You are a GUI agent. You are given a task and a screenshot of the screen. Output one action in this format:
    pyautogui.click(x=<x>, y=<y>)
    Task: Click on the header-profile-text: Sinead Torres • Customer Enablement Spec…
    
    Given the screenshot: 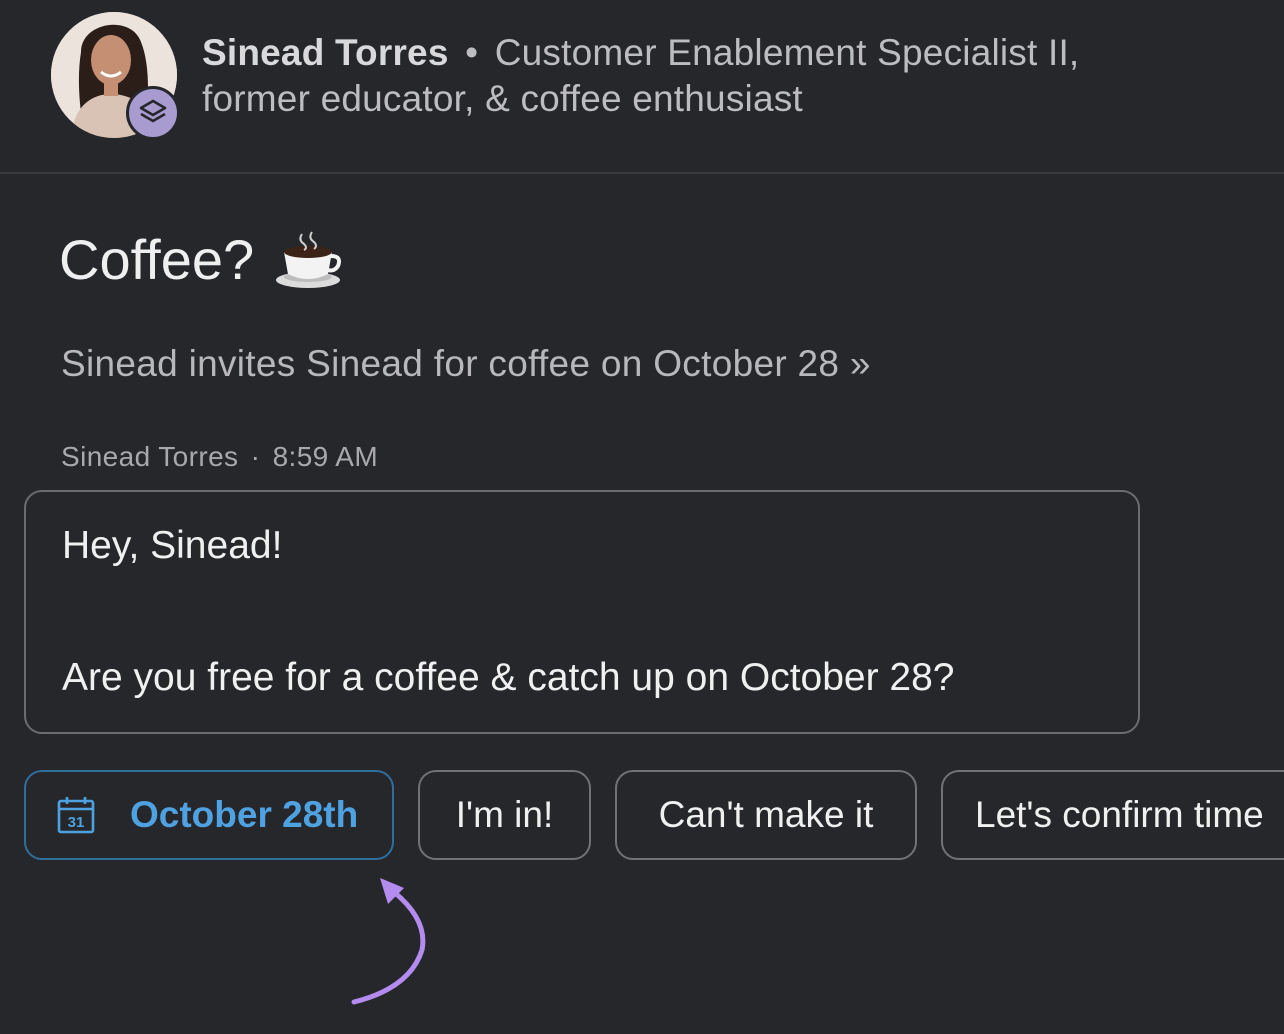 What is the action you would take?
    pyautogui.click(x=732, y=76)
    